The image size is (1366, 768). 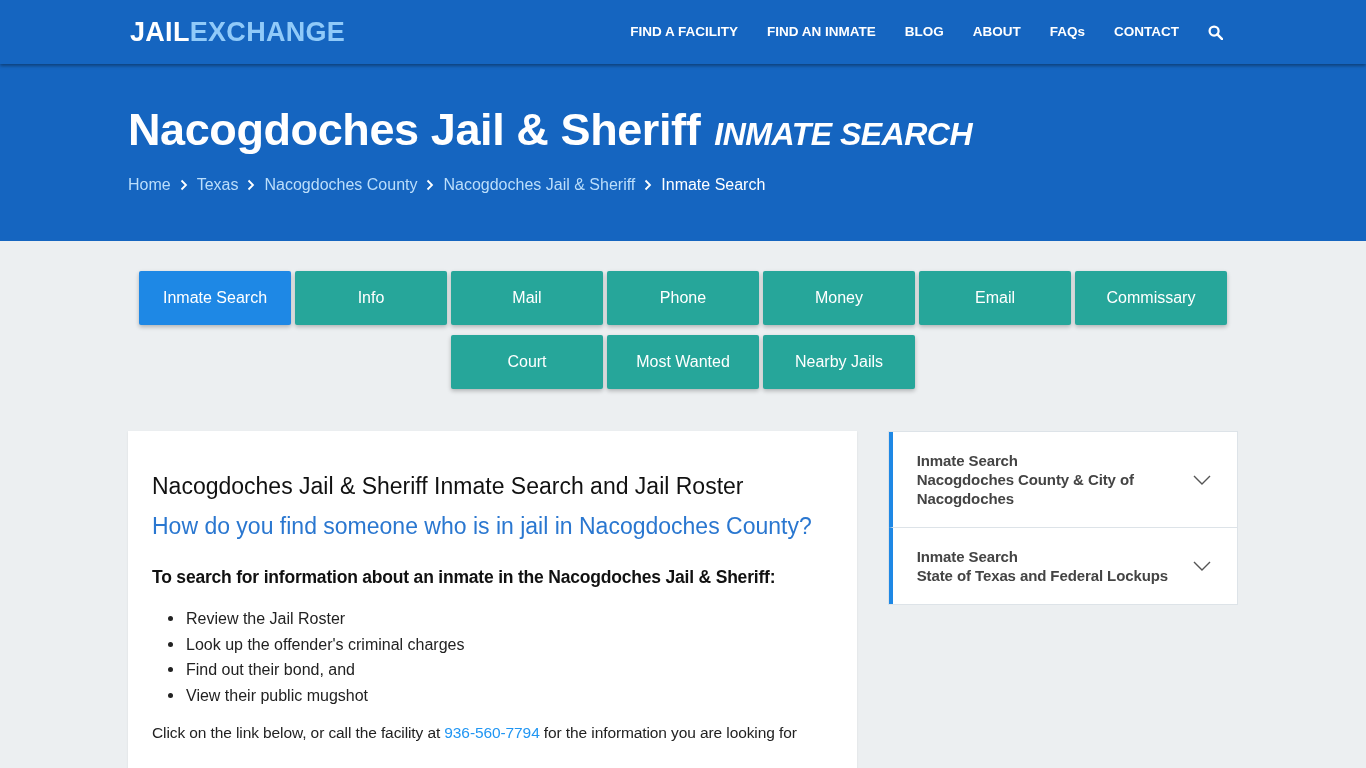 What do you see at coordinates (1067, 32) in the screenshot?
I see `nav-link: FAQs` at bounding box center [1067, 32].